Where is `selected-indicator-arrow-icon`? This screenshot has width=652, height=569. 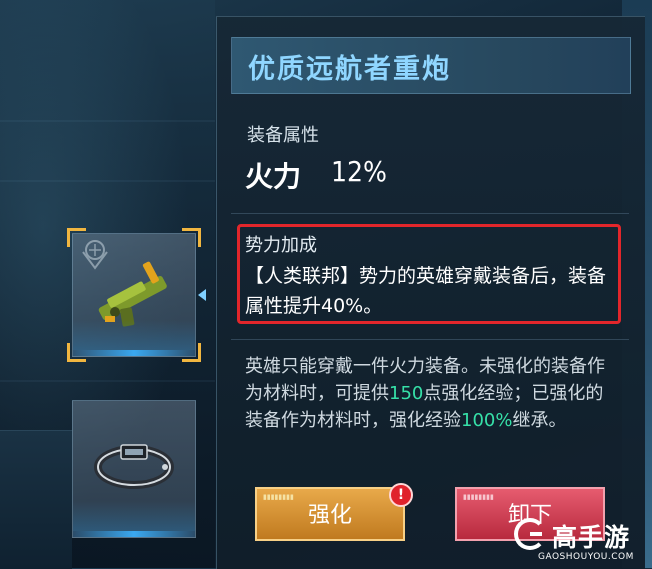 selected-indicator-arrow-icon is located at coordinates (202, 295).